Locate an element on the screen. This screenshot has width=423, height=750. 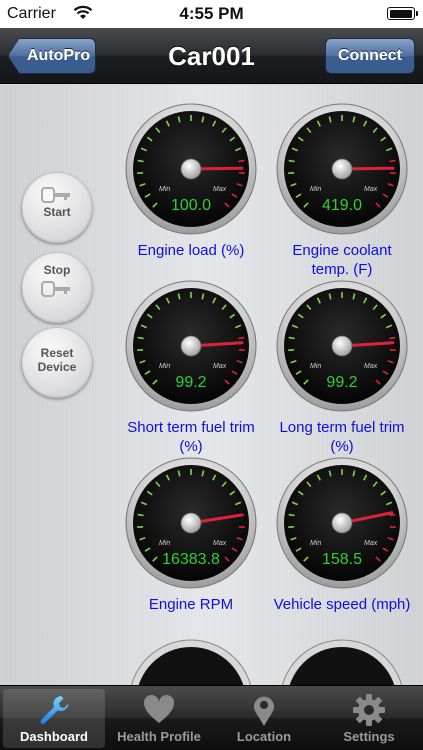
gauge-dial: Min Max158.5 is located at coordinates (342, 523).